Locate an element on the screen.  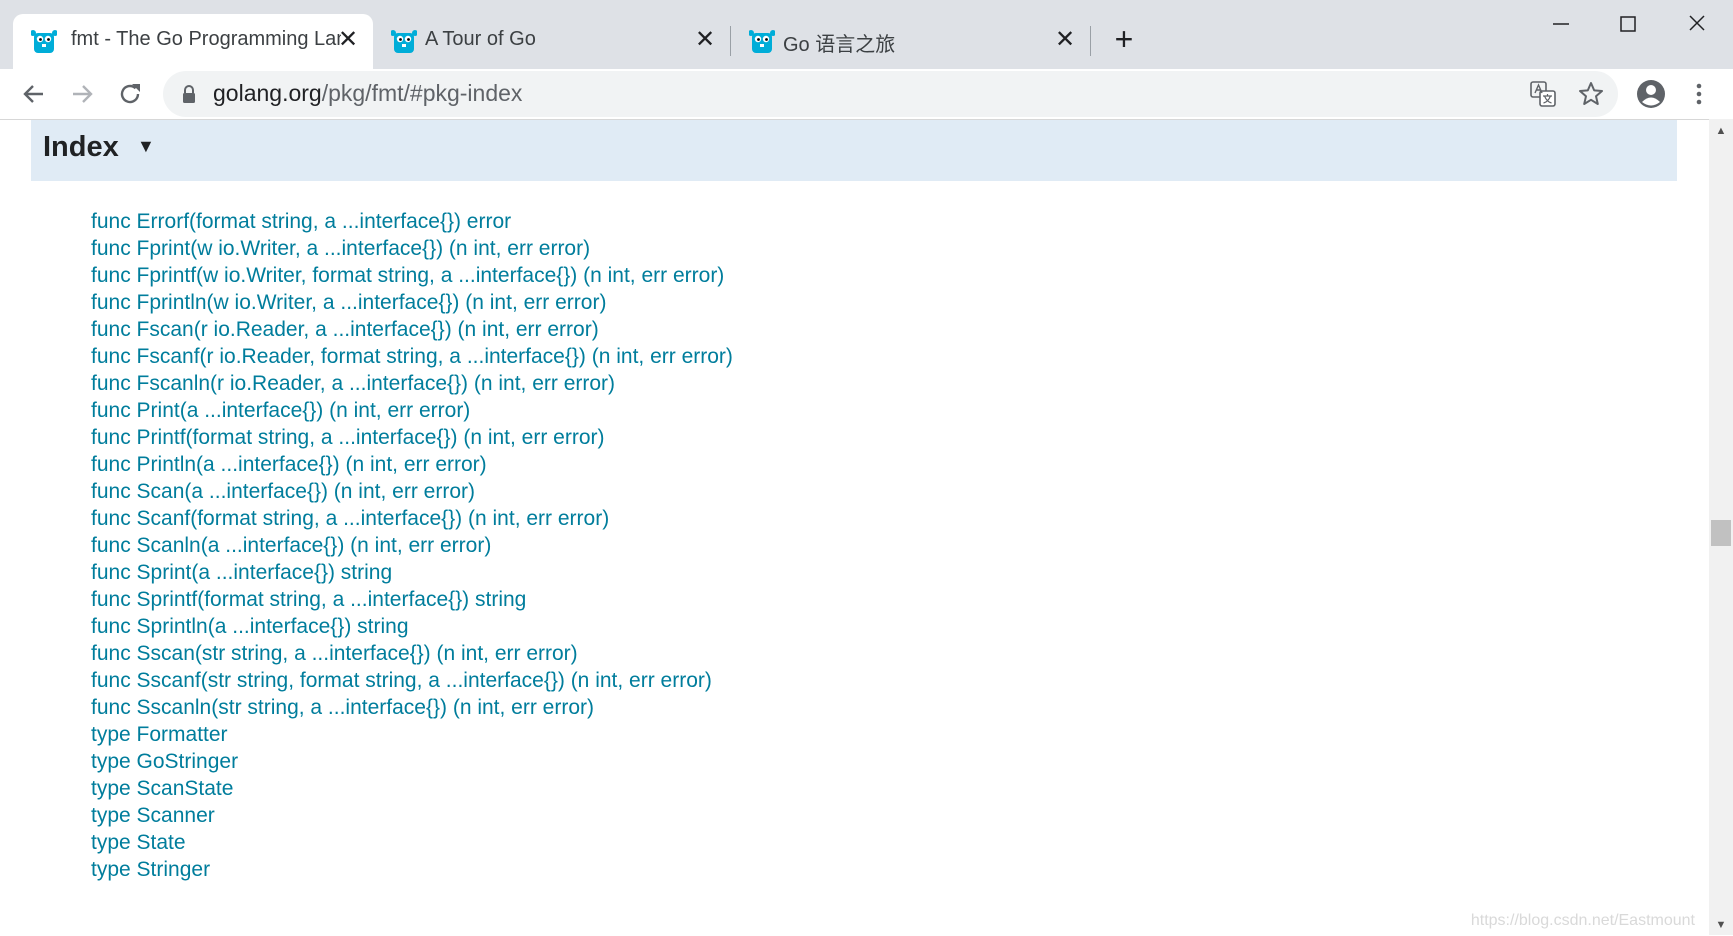
index-link: type GoStringer is located at coordinates (164, 761).